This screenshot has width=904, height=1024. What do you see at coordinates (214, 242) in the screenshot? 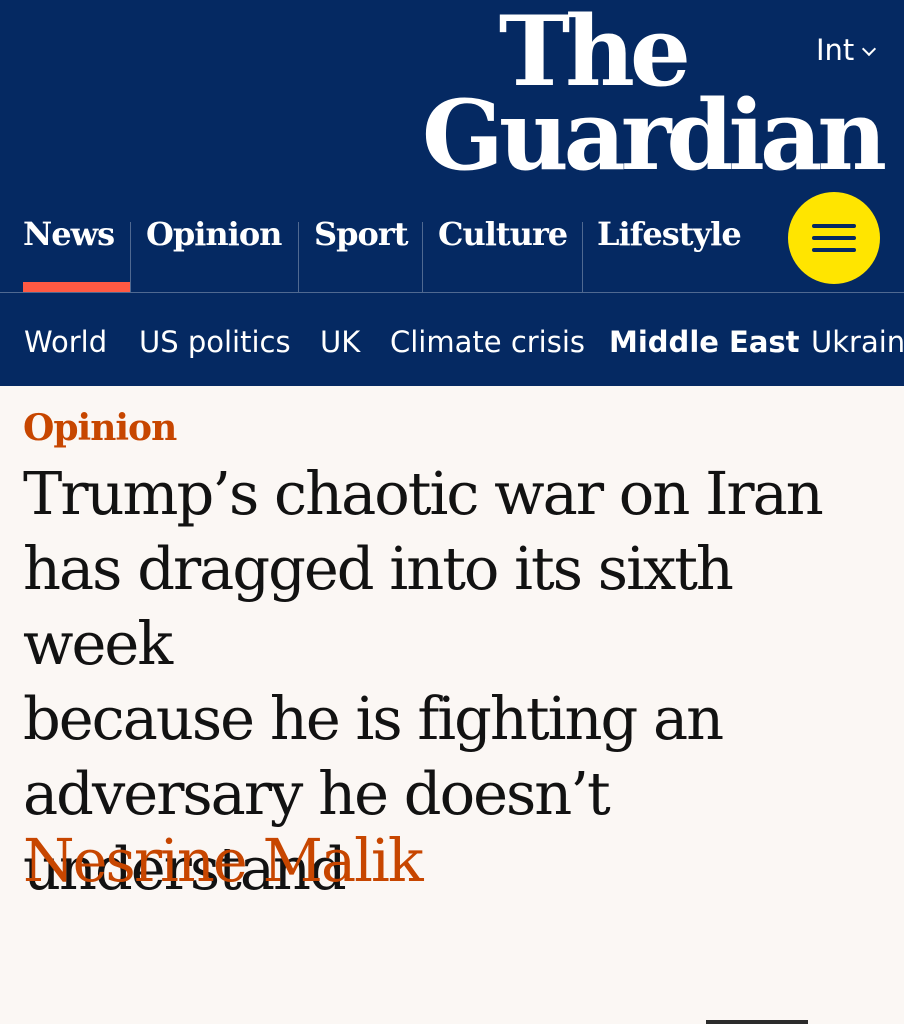
I see `pillar-opinion: Opinion` at bounding box center [214, 242].